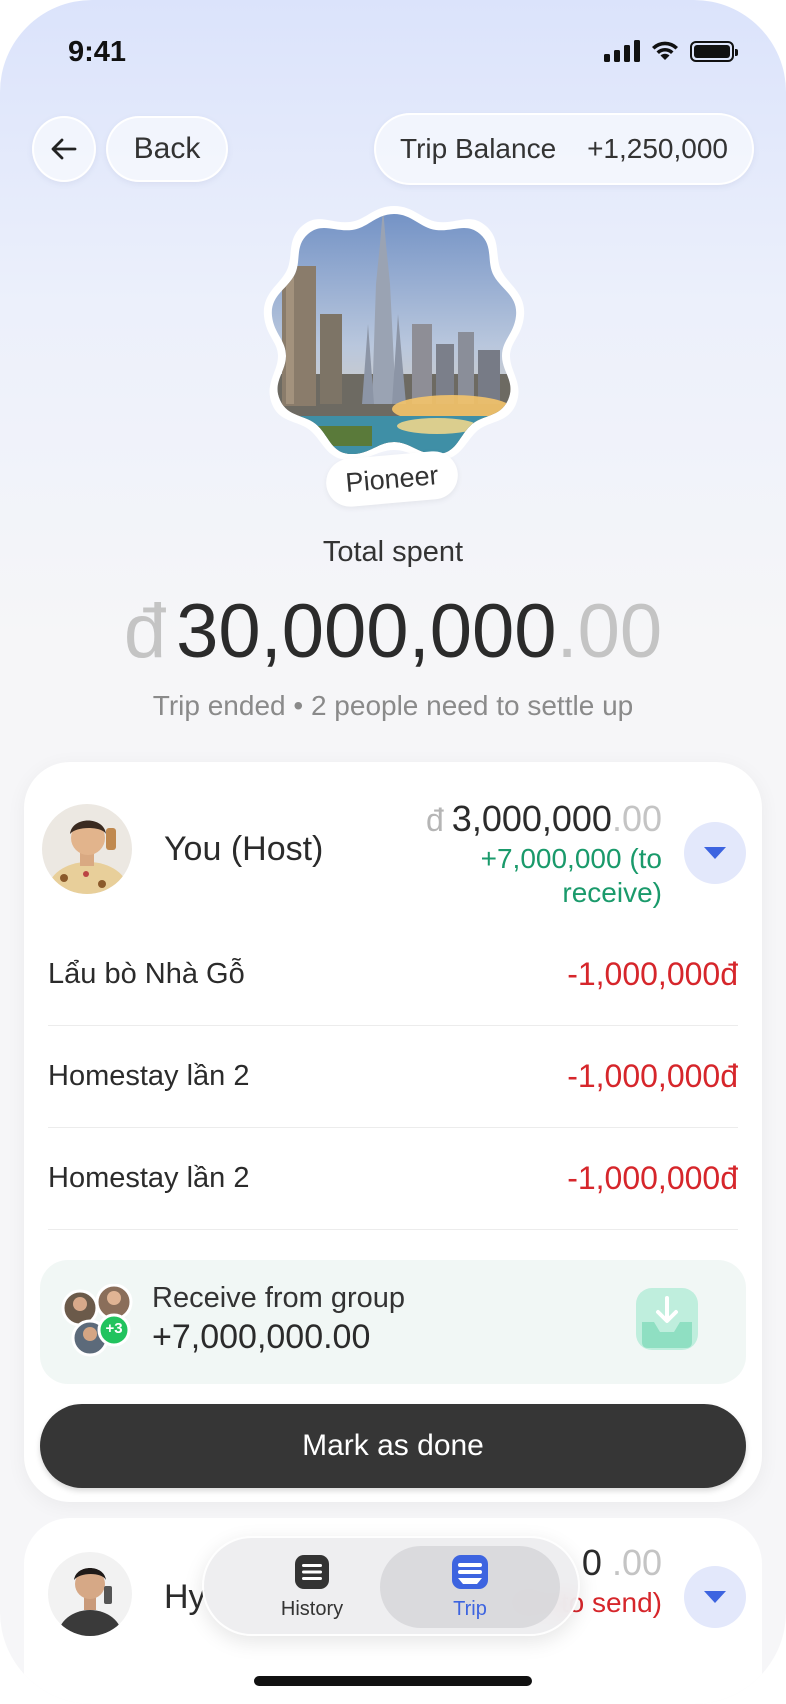 The width and height of the screenshot is (786, 1704). Describe the element at coordinates (435, 820) in the screenshot. I see `host-currency: đ` at that location.